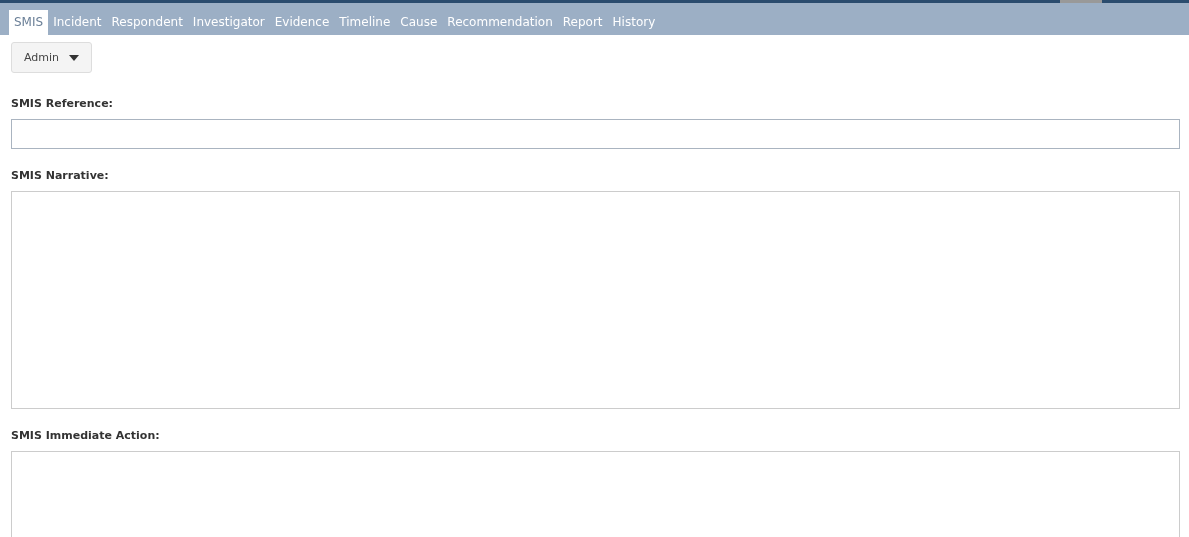 The image size is (1189, 537). Describe the element at coordinates (29, 22) in the screenshot. I see `tab: SMIS` at that location.